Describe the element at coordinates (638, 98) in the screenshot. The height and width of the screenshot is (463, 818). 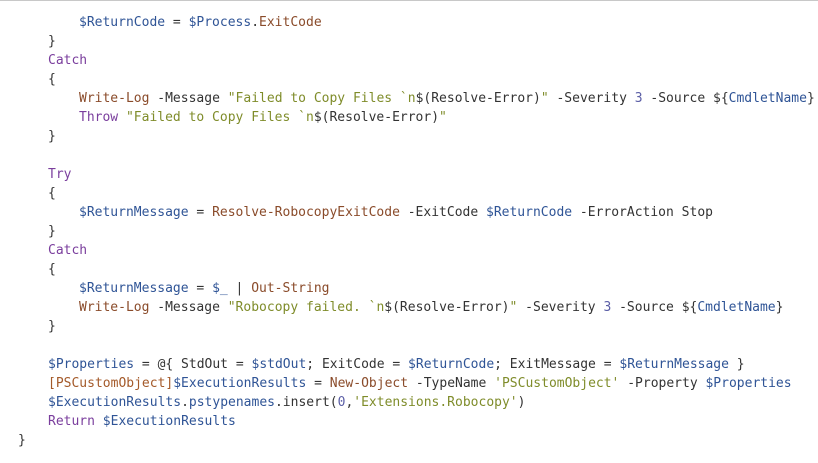
I see `code-token-number: 3` at that location.